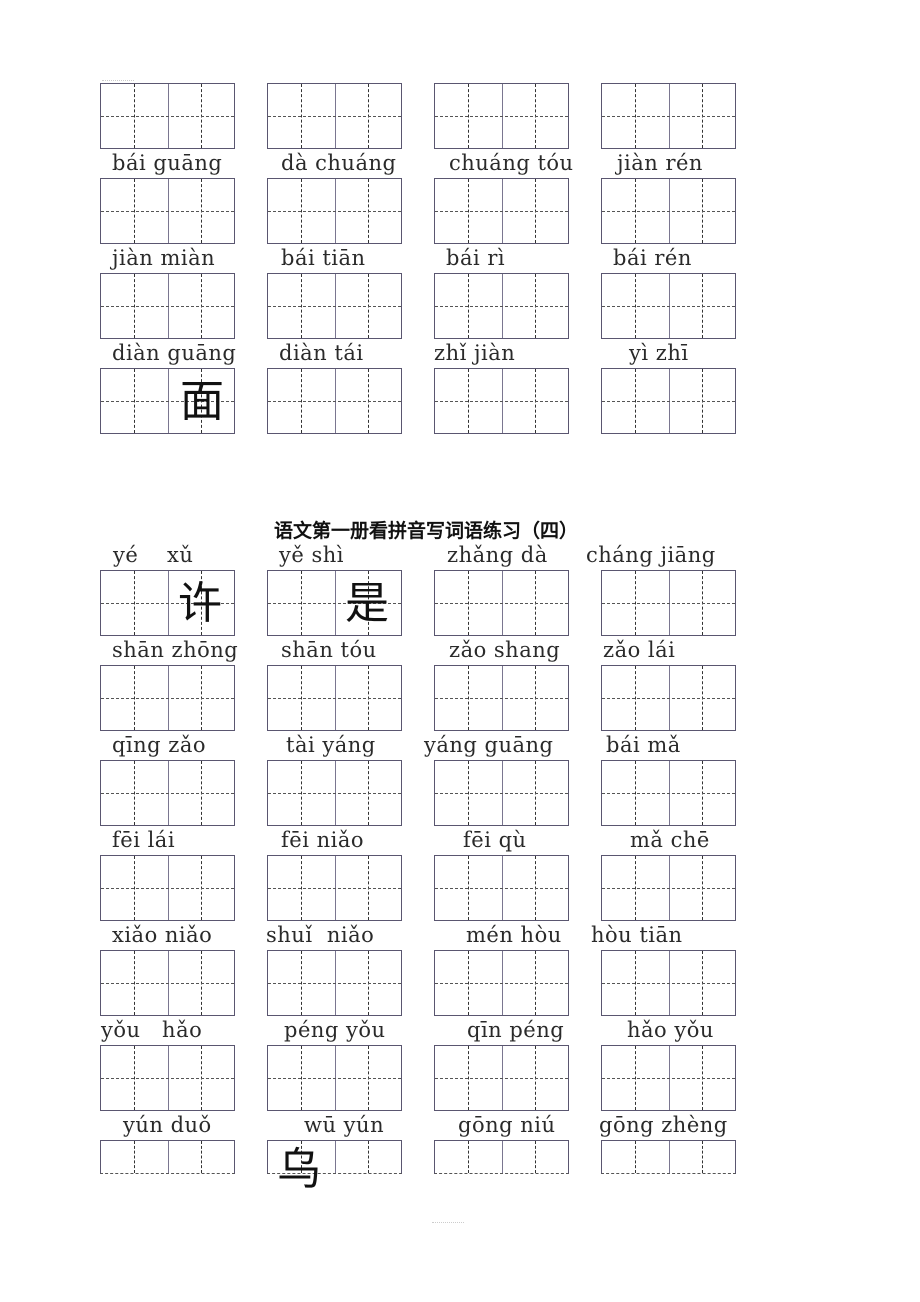 The width and height of the screenshot is (920, 1302). What do you see at coordinates (153, 555) in the screenshot?
I see `pinyin-prompt: yé xǔ` at bounding box center [153, 555].